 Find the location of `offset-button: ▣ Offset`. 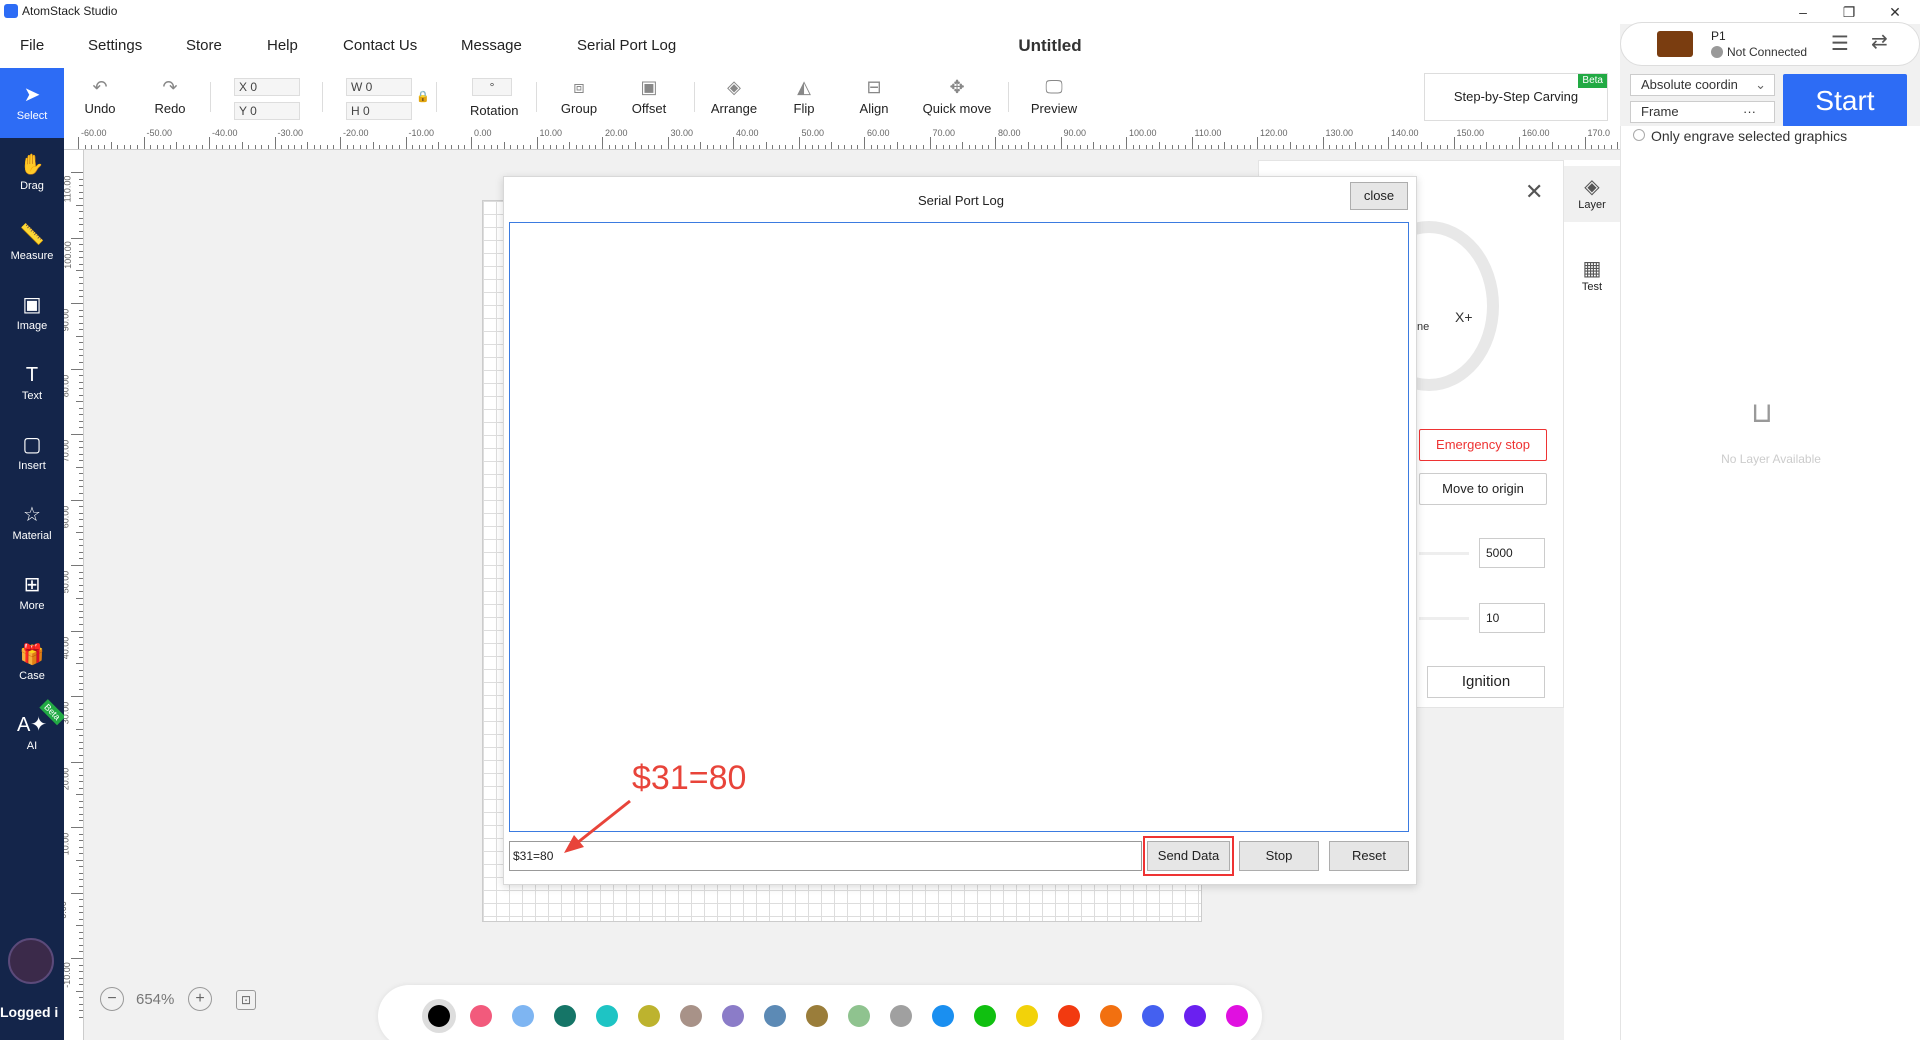

offset-button: ▣ Offset is located at coordinates (649, 97).